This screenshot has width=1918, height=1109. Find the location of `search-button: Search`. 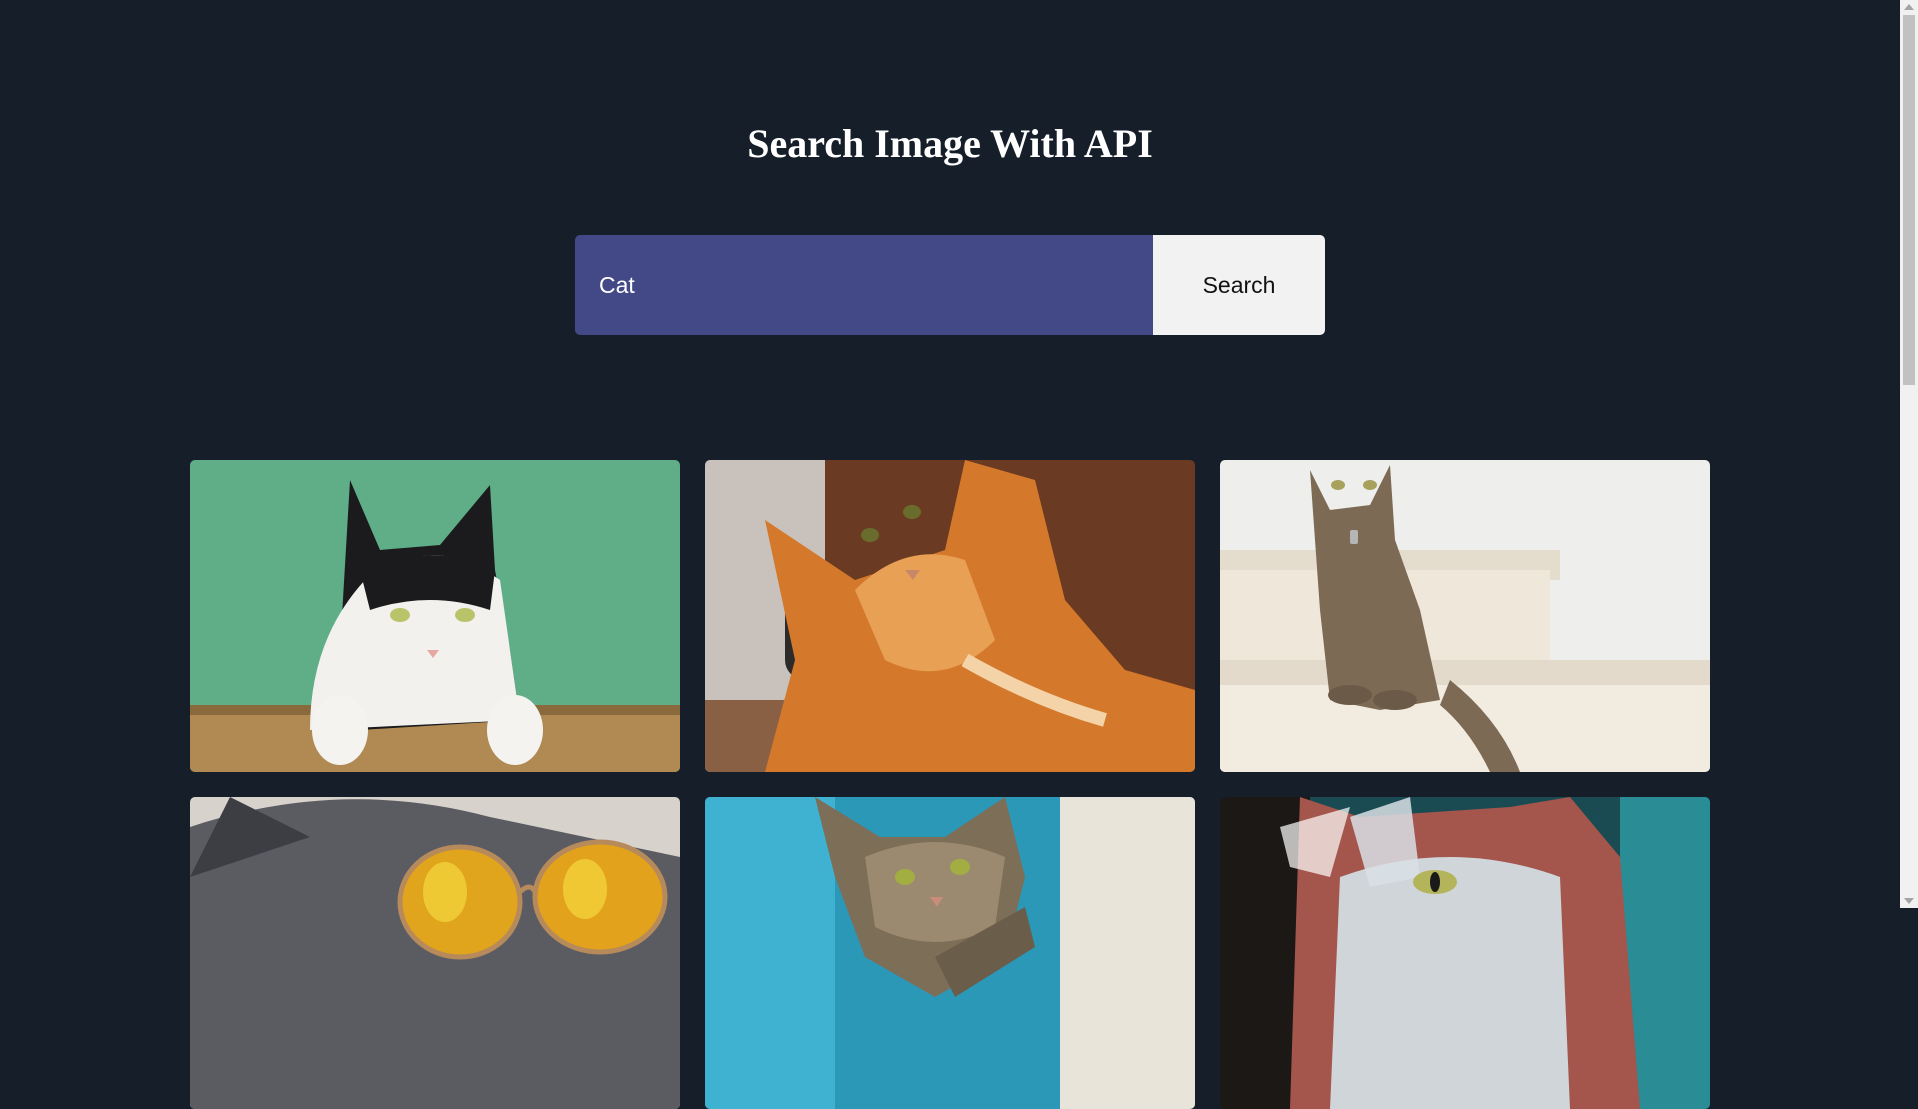

search-button: Search is located at coordinates (1239, 285).